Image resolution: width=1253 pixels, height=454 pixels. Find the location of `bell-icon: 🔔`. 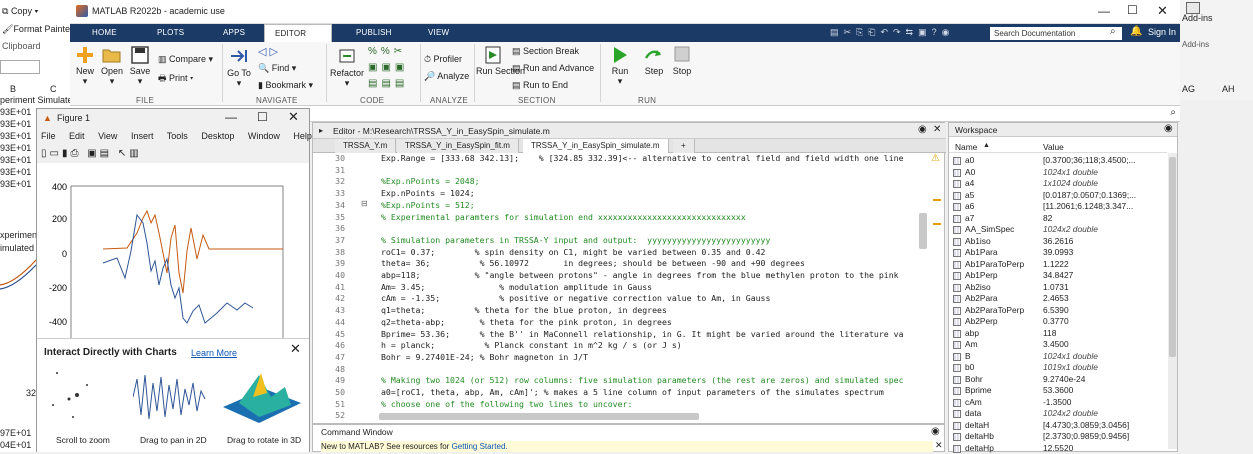

bell-icon: 🔔 is located at coordinates (1136, 31).